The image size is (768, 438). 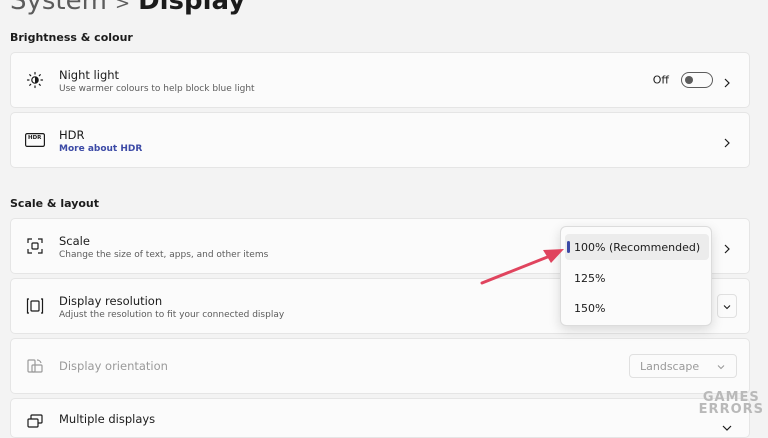 What do you see at coordinates (731, 409) in the screenshot?
I see `watermark-line2: ERRORS` at bounding box center [731, 409].